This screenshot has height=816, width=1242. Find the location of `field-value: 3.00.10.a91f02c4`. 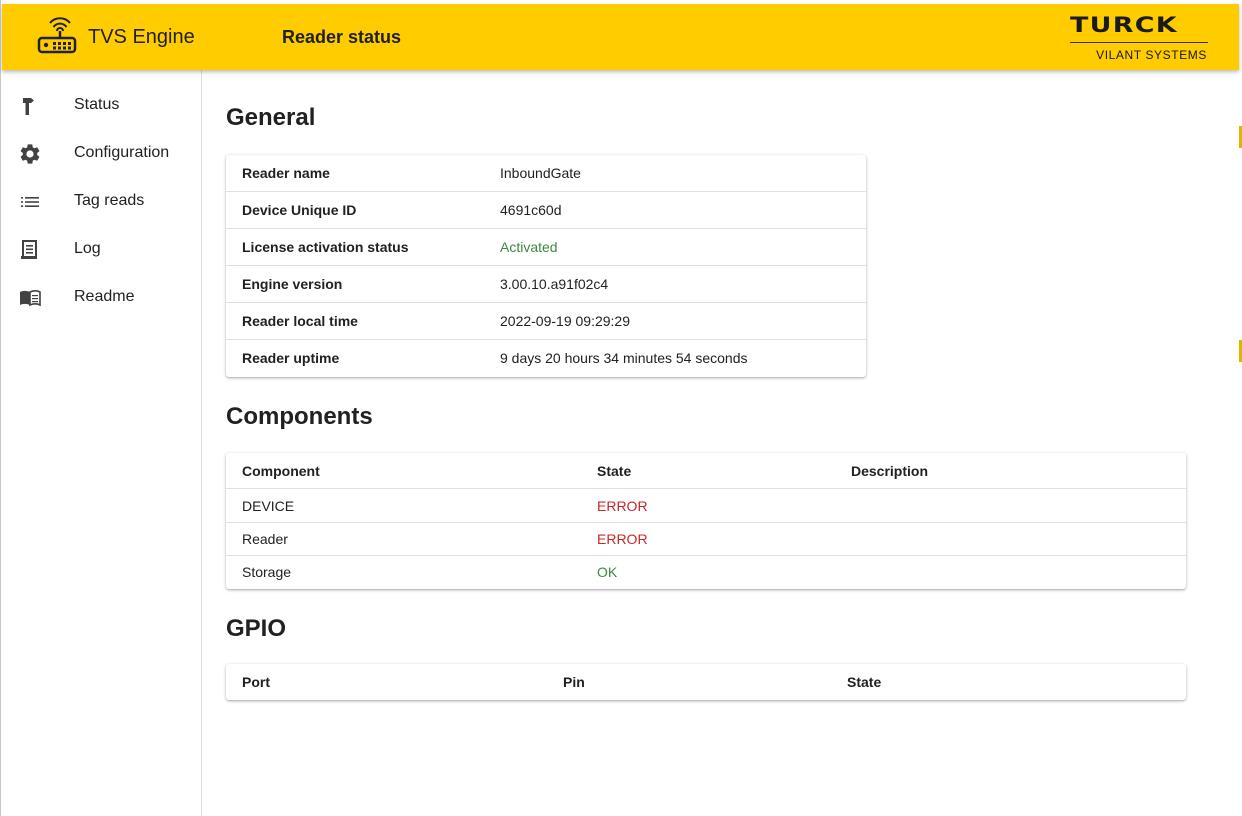

field-value: 3.00.10.a91f02c4 is located at coordinates (554, 284).